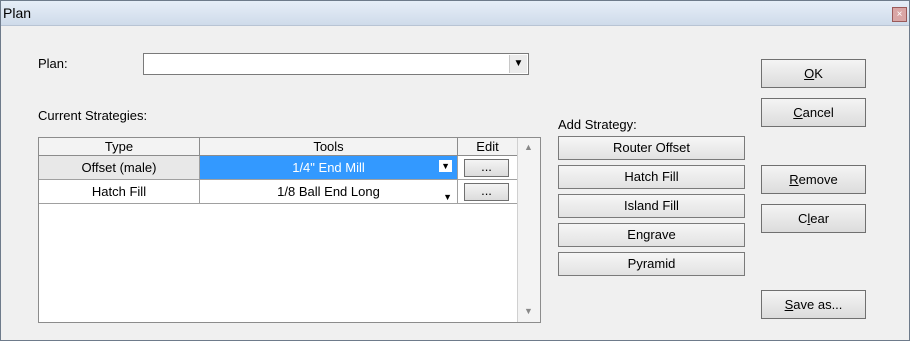 The height and width of the screenshot is (341, 910). I want to click on add-router-offset-button: Router Offset, so click(651, 148).